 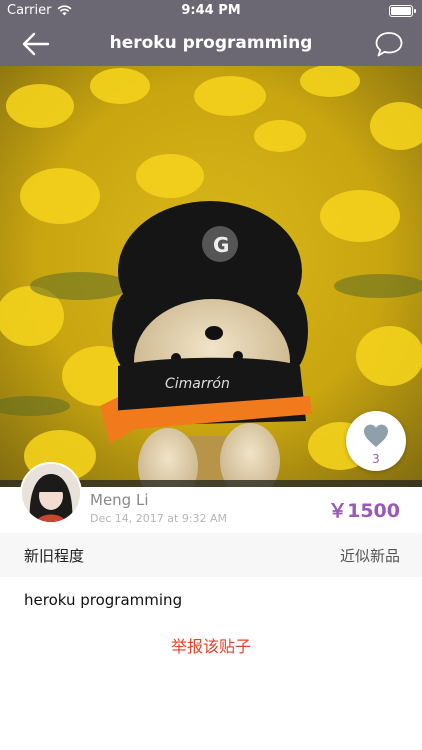 What do you see at coordinates (211, 645) in the screenshot?
I see `report-post-button: 举报该贴子` at bounding box center [211, 645].